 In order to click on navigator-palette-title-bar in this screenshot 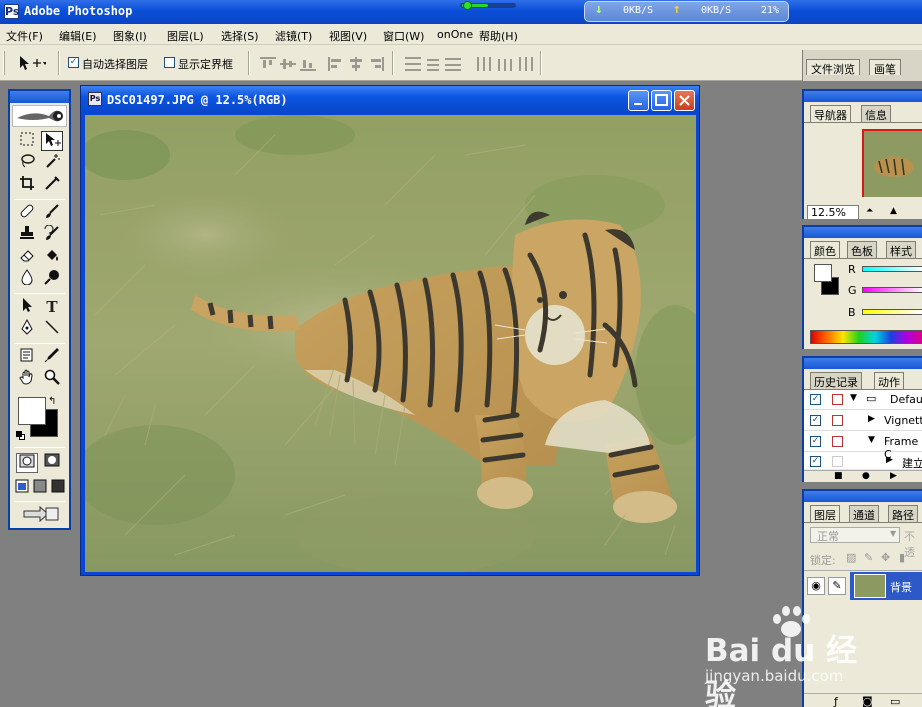, I will do `click(863, 96)`.